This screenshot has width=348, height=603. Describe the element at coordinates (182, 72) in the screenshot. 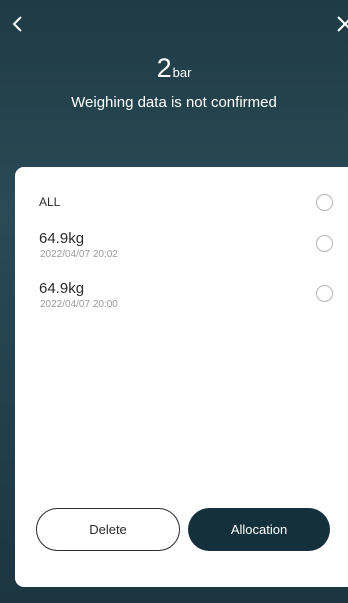

I see `count-unit: bar` at that location.